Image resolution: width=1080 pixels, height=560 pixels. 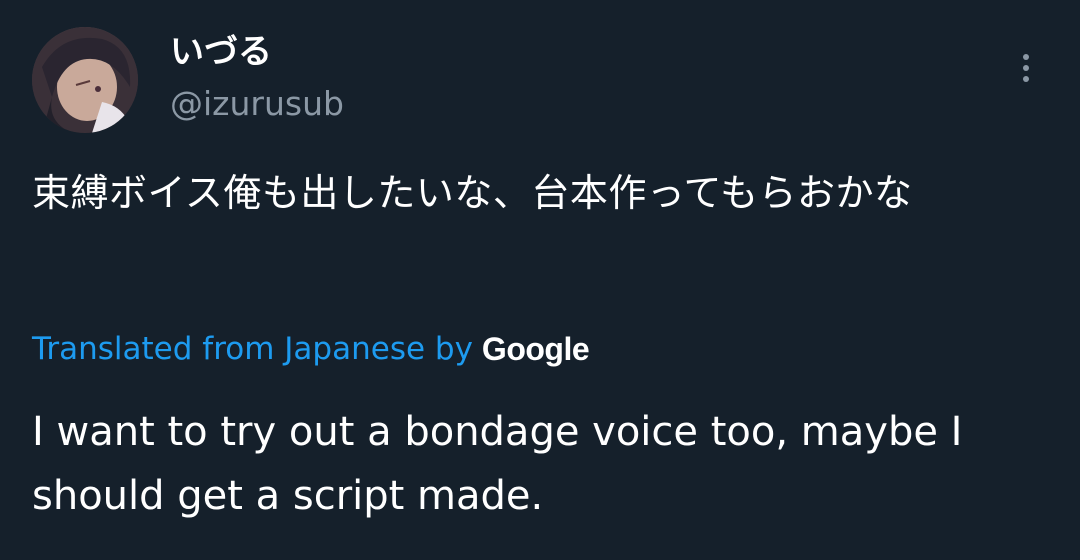 I want to click on user-handle: @izurusub, so click(x=257, y=104).